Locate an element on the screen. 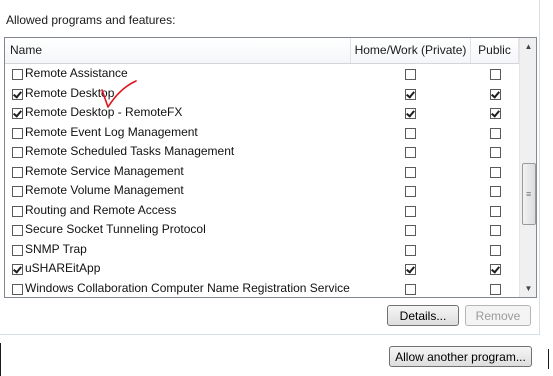 The image size is (553, 376). program-name: Remote Volume Management is located at coordinates (104, 190).